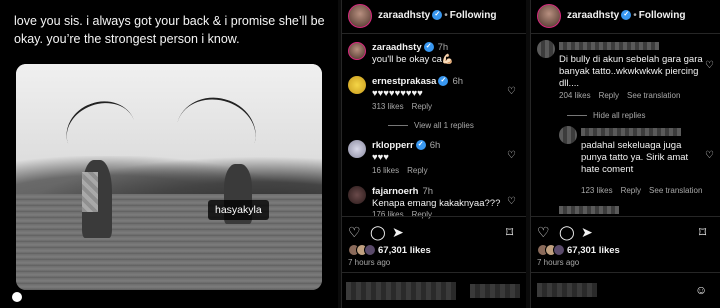 Image resolution: width=720 pixels, height=308 pixels. Describe the element at coordinates (625, 290) in the screenshot. I see `add-comment-bar: ☺` at that location.